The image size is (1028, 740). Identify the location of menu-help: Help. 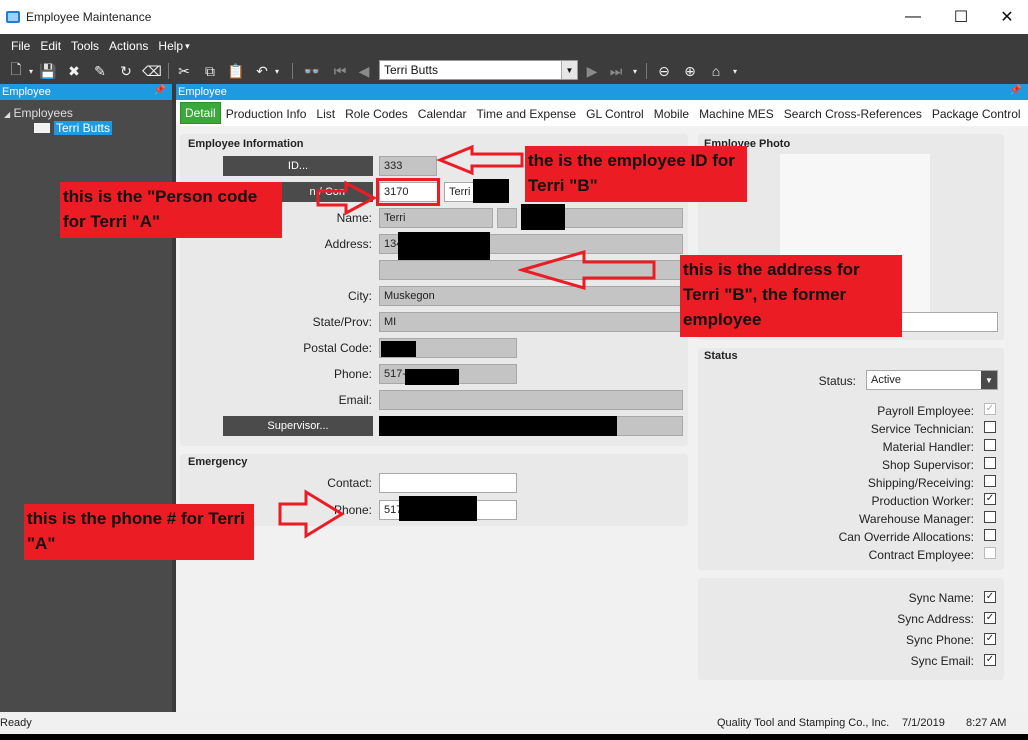
(170, 46).